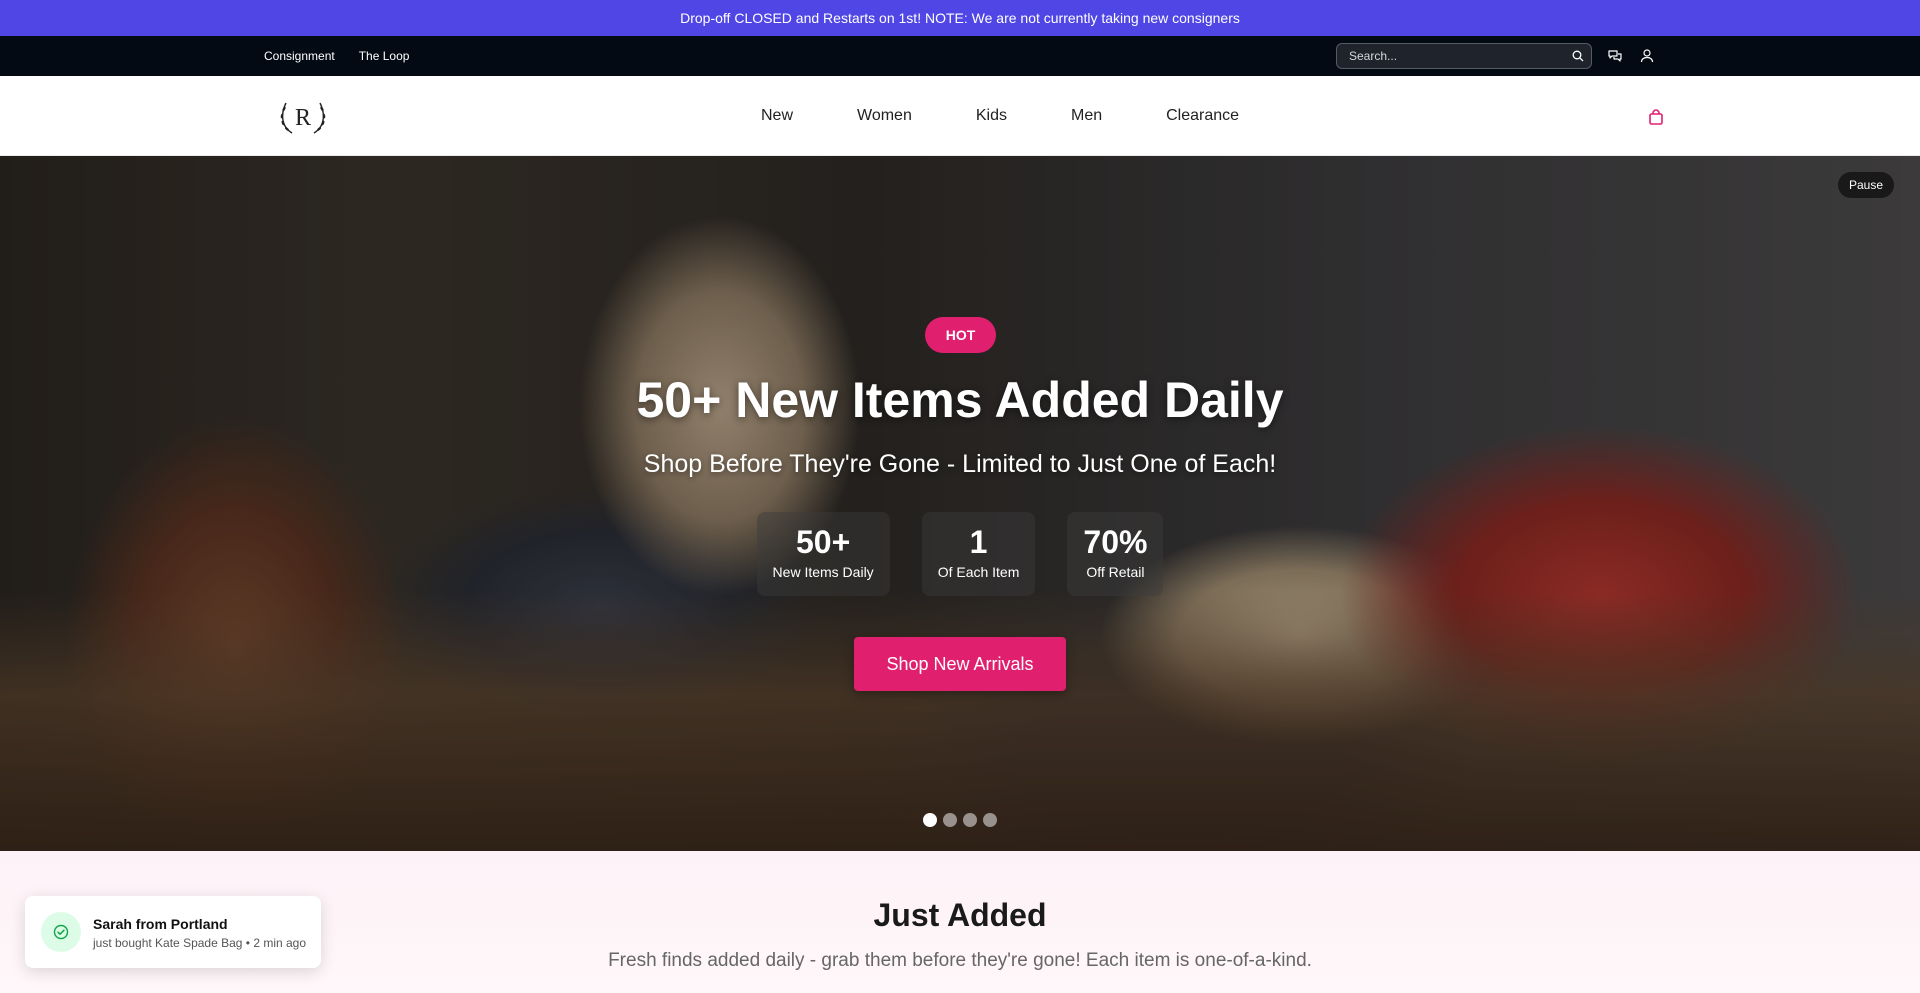 The width and height of the screenshot is (1920, 993). Describe the element at coordinates (1615, 56) in the screenshot. I see `chat-icon` at that location.